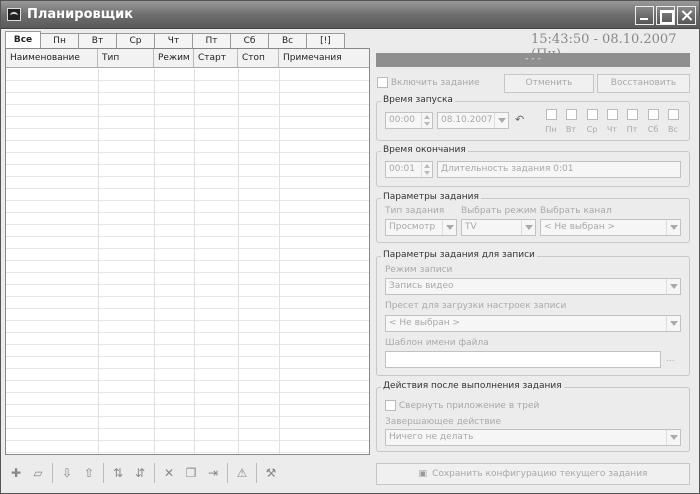 This screenshot has height=494, width=700. What do you see at coordinates (324, 58) in the screenshot?
I see `col-notes: Примечания` at bounding box center [324, 58].